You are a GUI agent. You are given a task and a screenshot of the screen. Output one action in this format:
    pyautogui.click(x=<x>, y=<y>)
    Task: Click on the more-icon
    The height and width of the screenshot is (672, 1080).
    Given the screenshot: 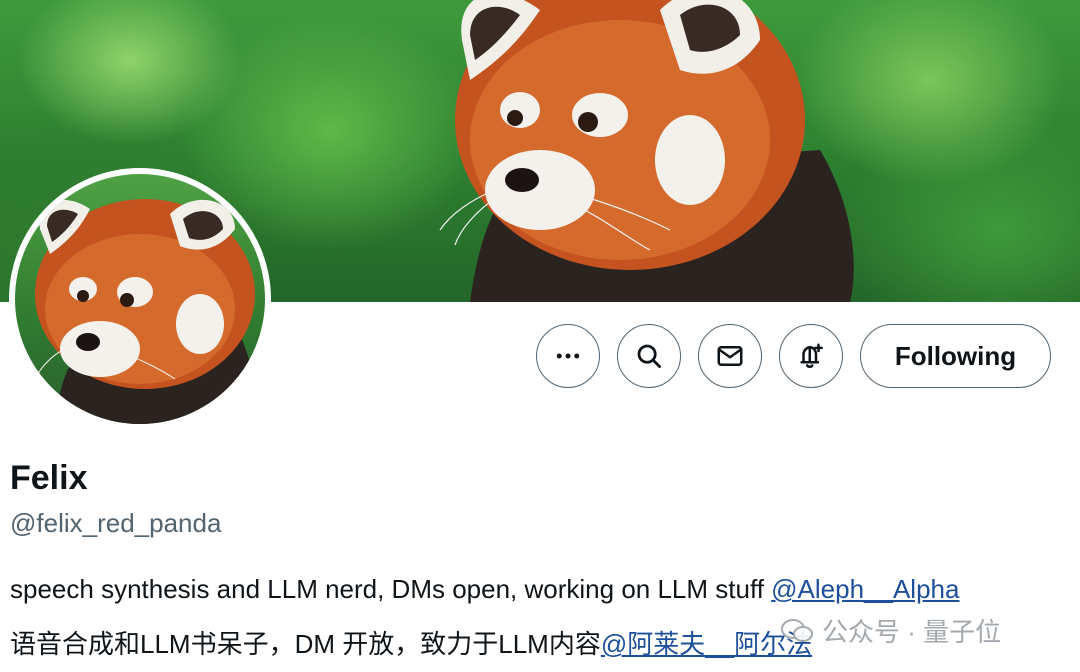 What is the action you would take?
    pyautogui.click(x=568, y=356)
    